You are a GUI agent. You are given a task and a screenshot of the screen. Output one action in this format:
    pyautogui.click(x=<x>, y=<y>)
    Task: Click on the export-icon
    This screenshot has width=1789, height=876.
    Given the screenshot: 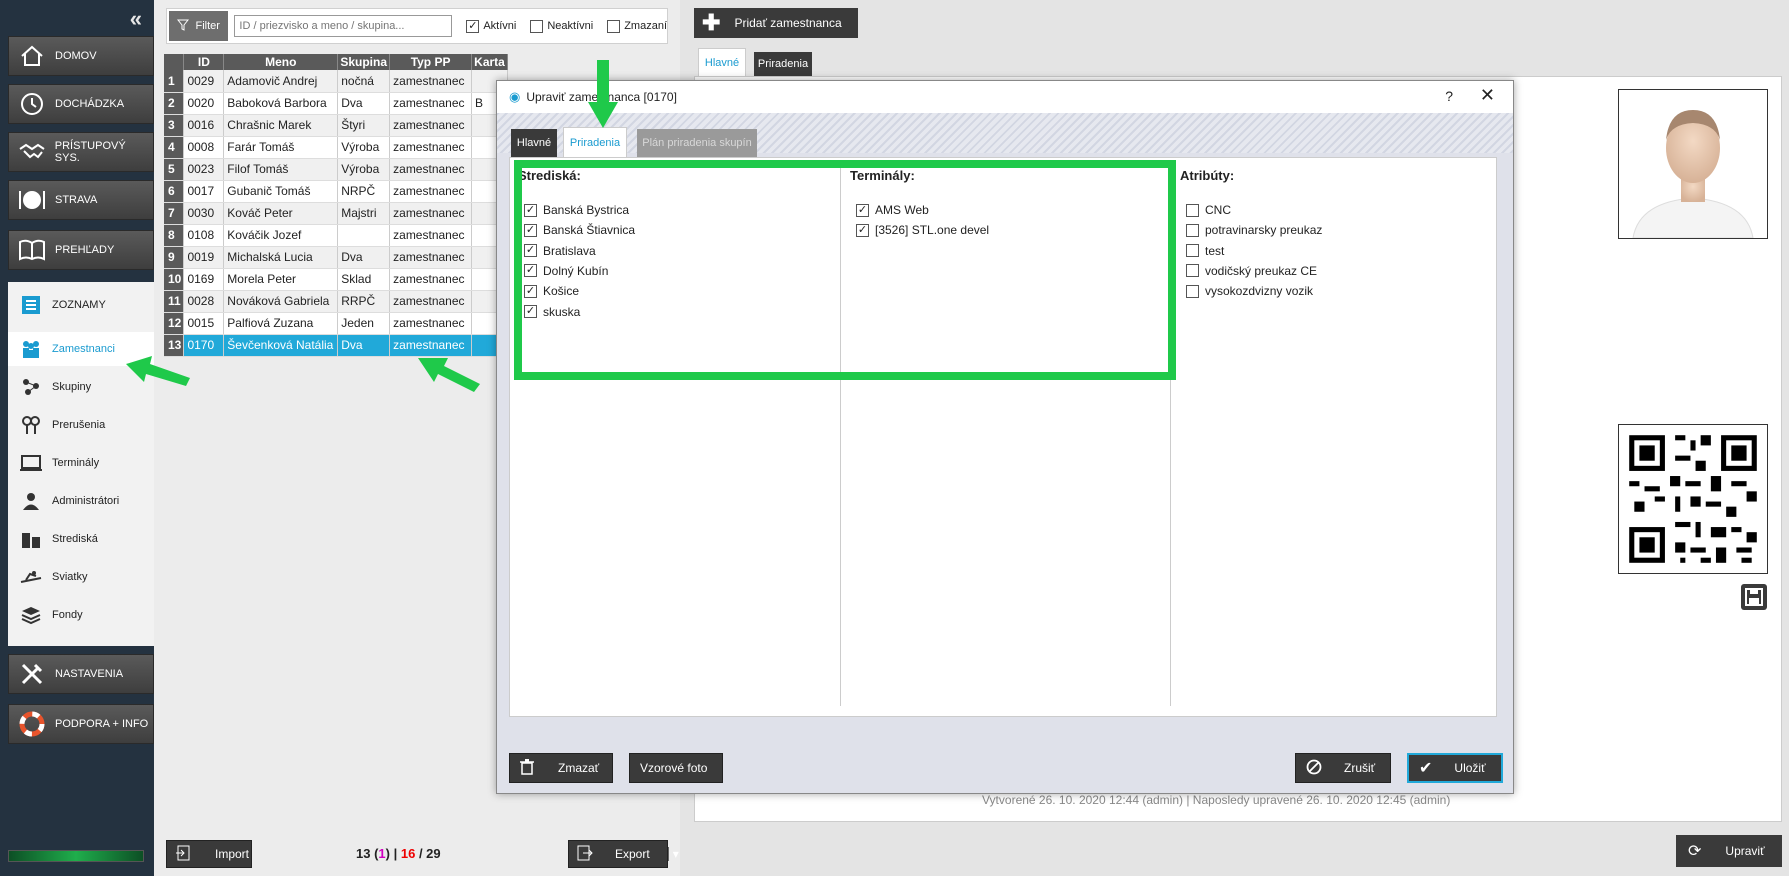 What is the action you would take?
    pyautogui.click(x=585, y=854)
    